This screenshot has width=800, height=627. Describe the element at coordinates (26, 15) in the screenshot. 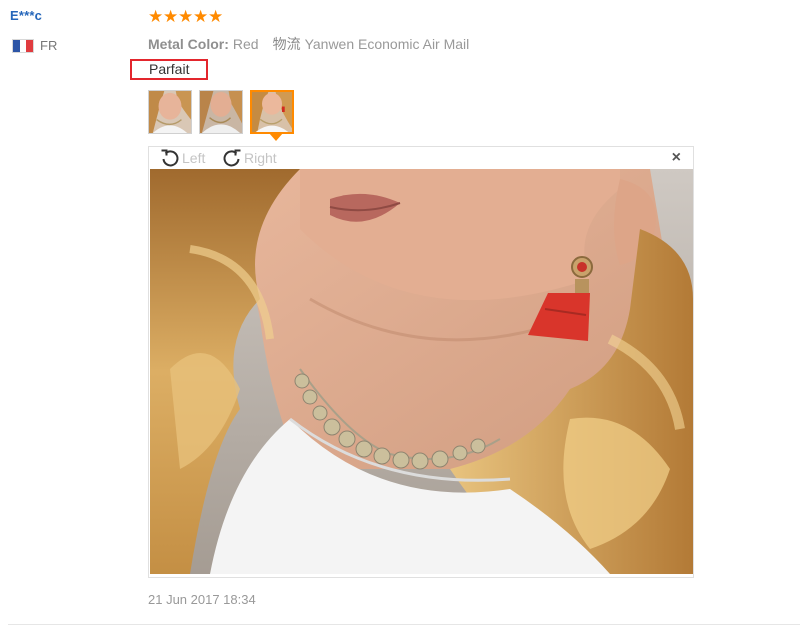

I see `reviewer-name: E***c` at that location.